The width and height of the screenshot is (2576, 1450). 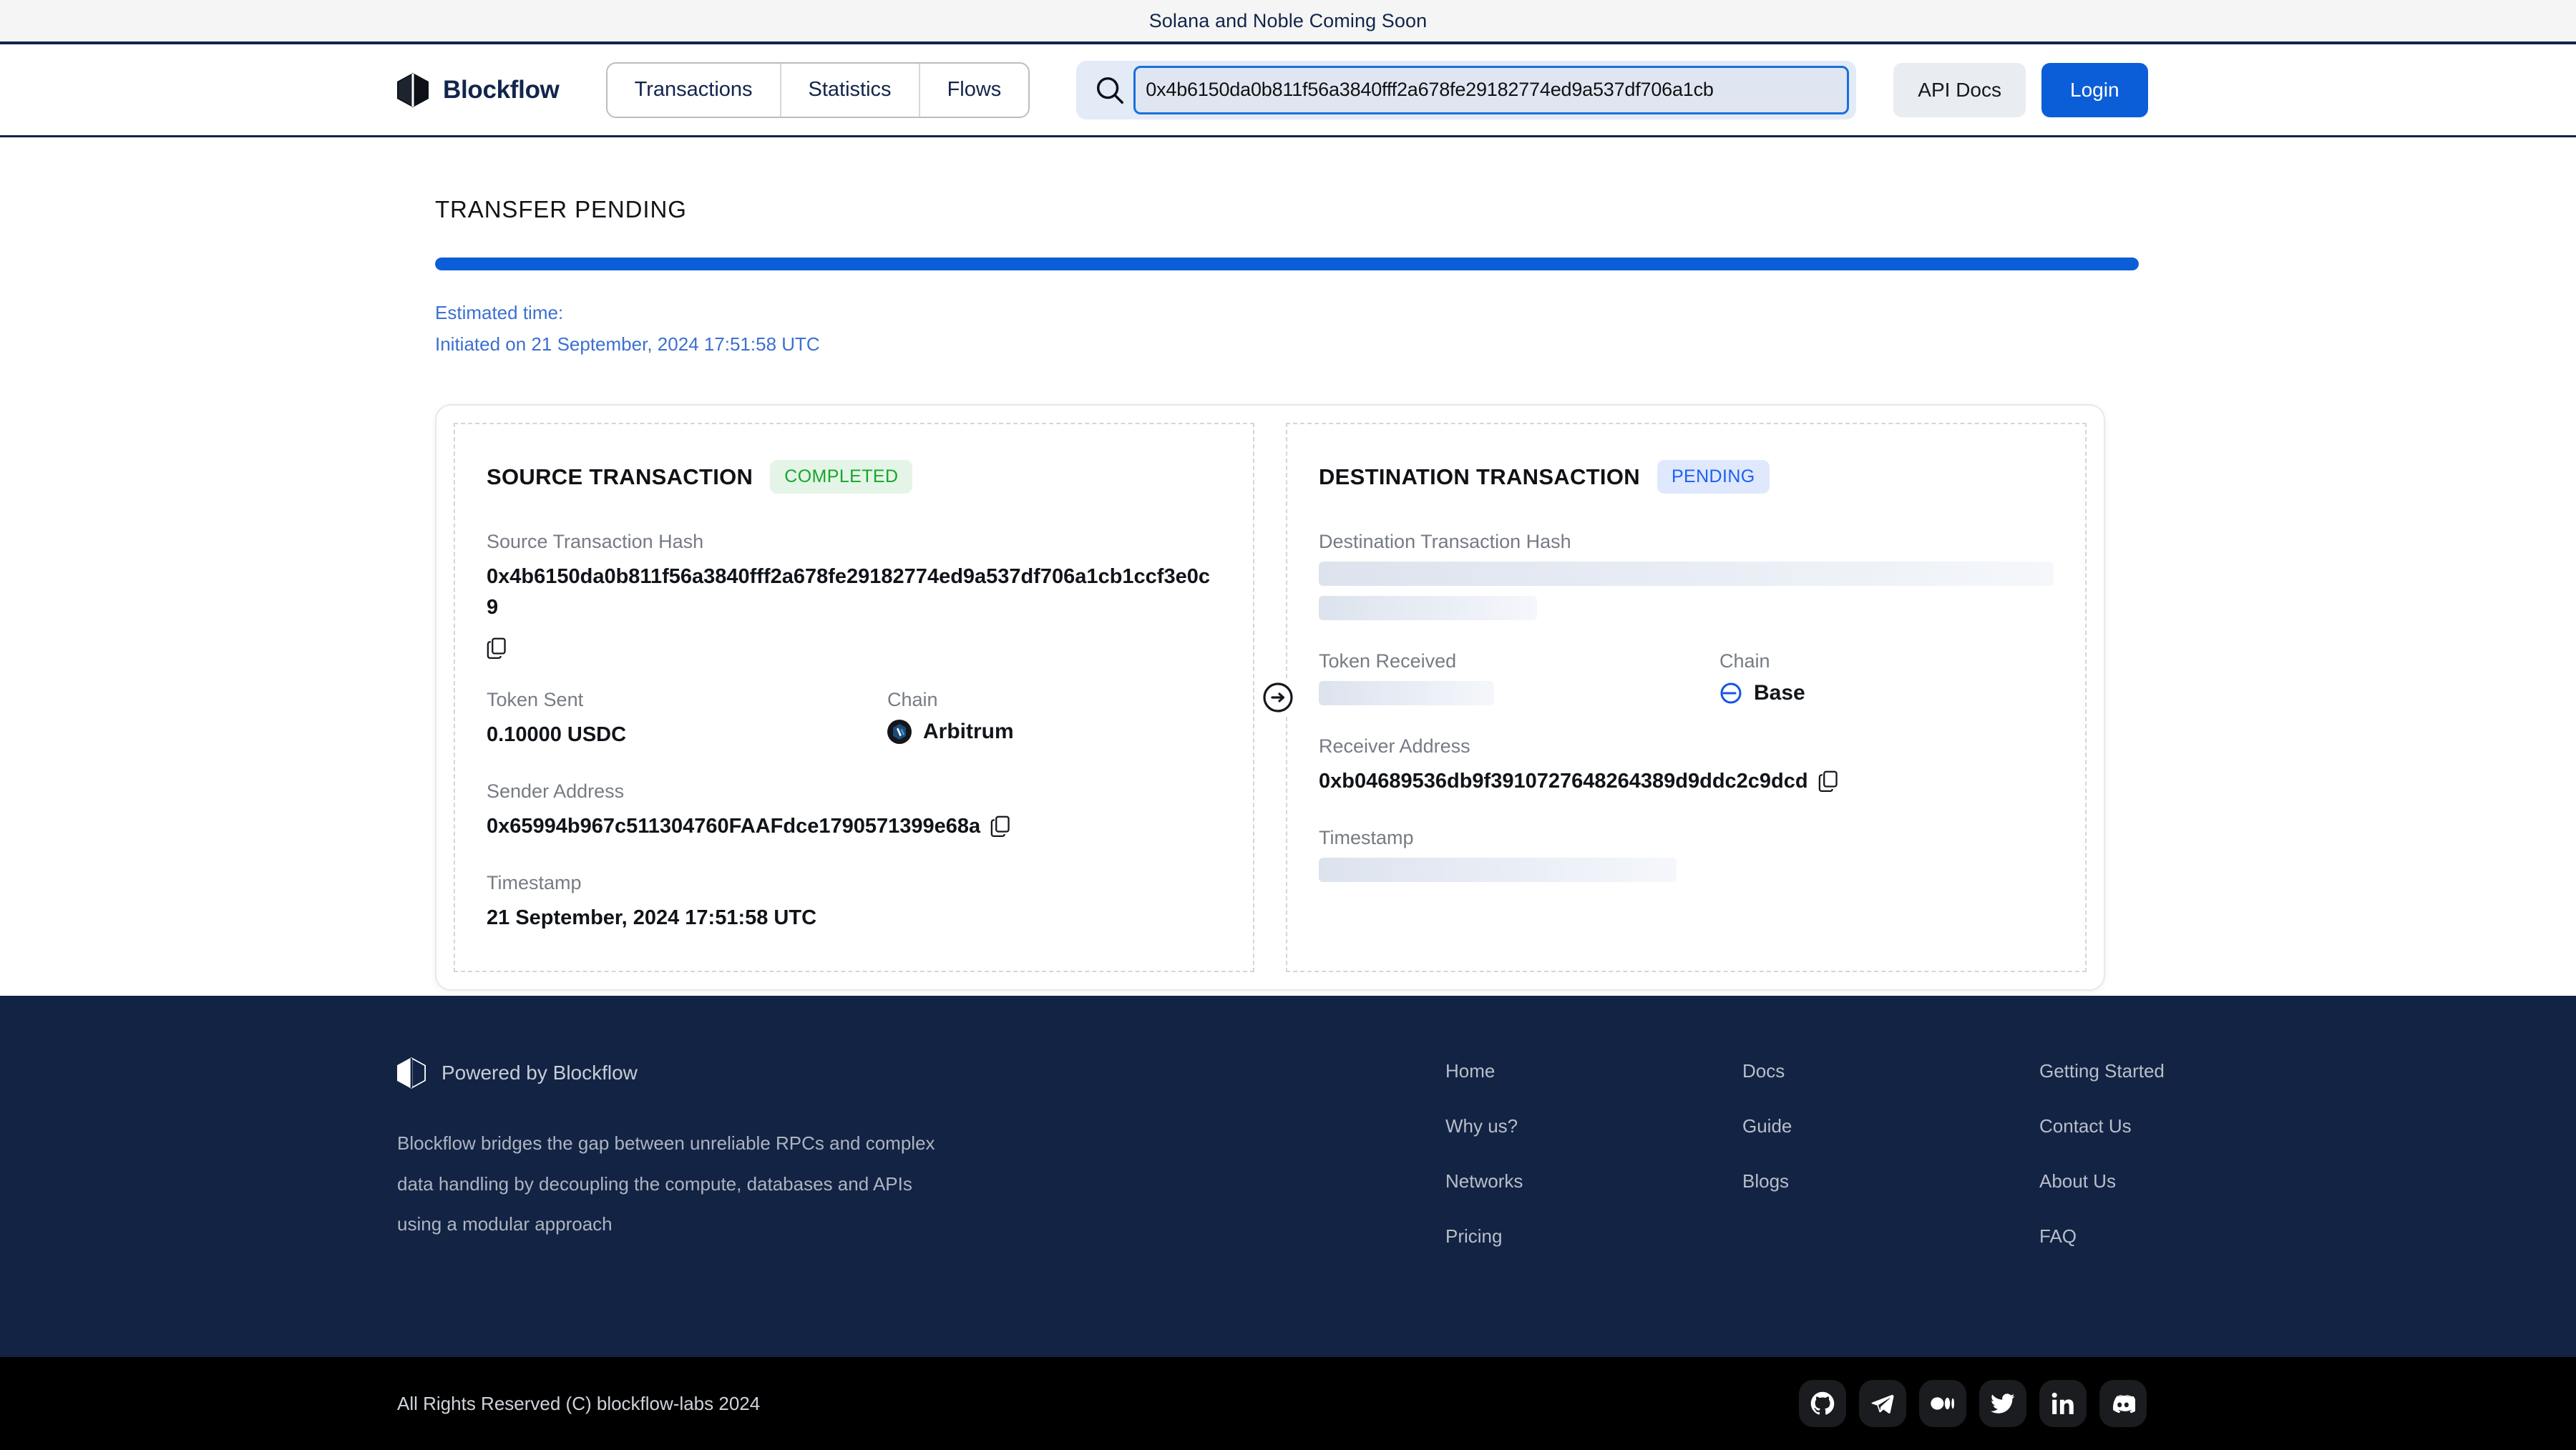 What do you see at coordinates (841, 477) in the screenshot?
I see `source-status-badge: COMPLETED` at bounding box center [841, 477].